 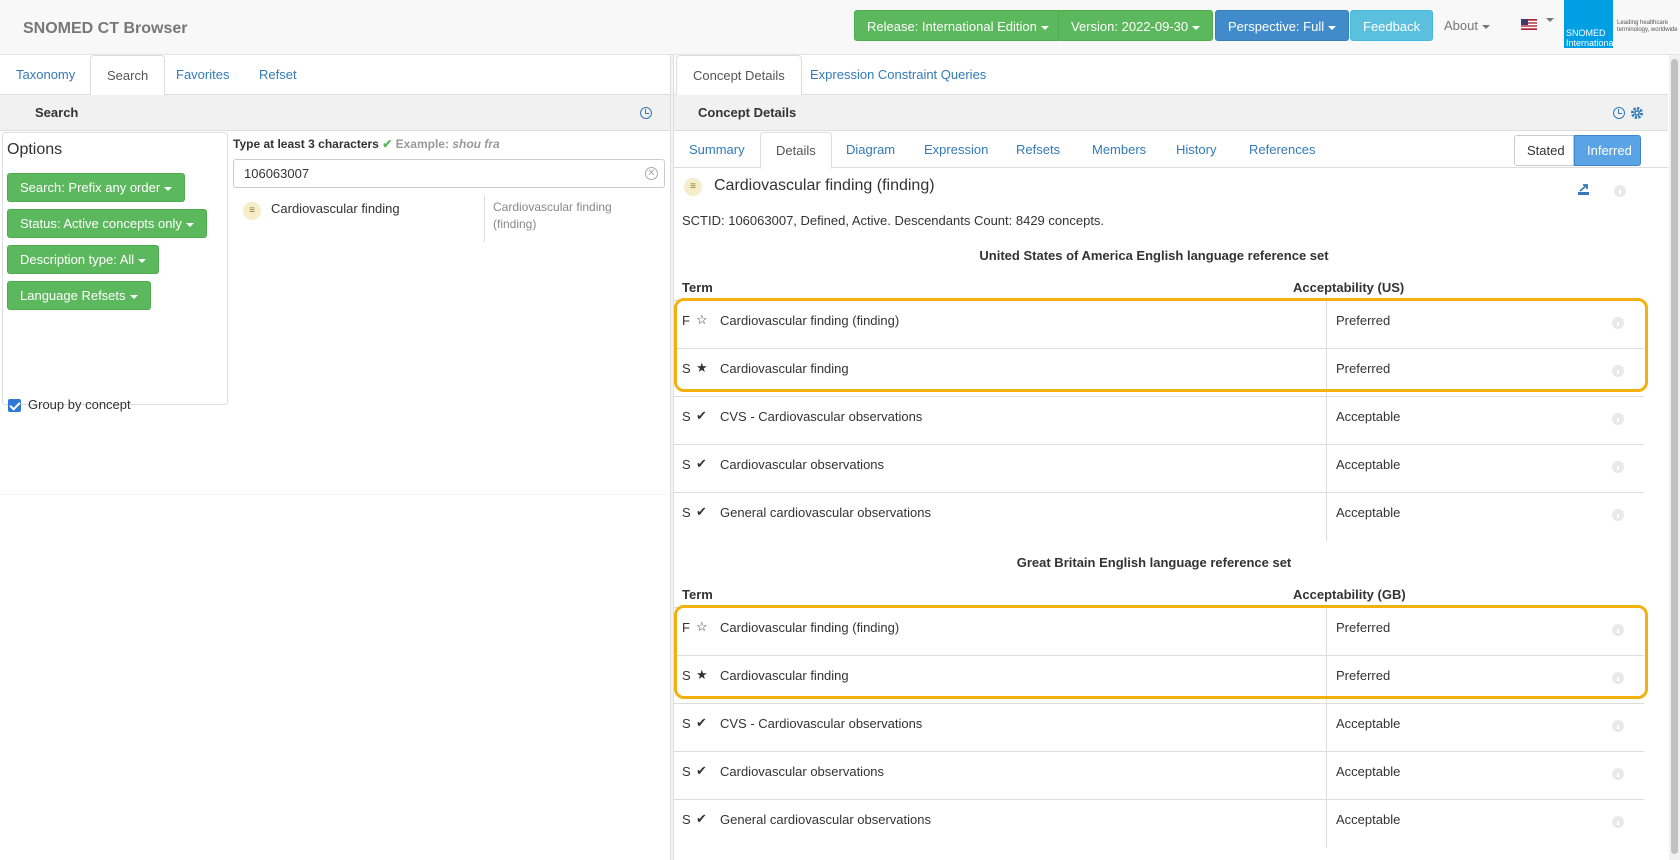 I want to click on group-by-concept-checkbox, so click(x=14, y=405).